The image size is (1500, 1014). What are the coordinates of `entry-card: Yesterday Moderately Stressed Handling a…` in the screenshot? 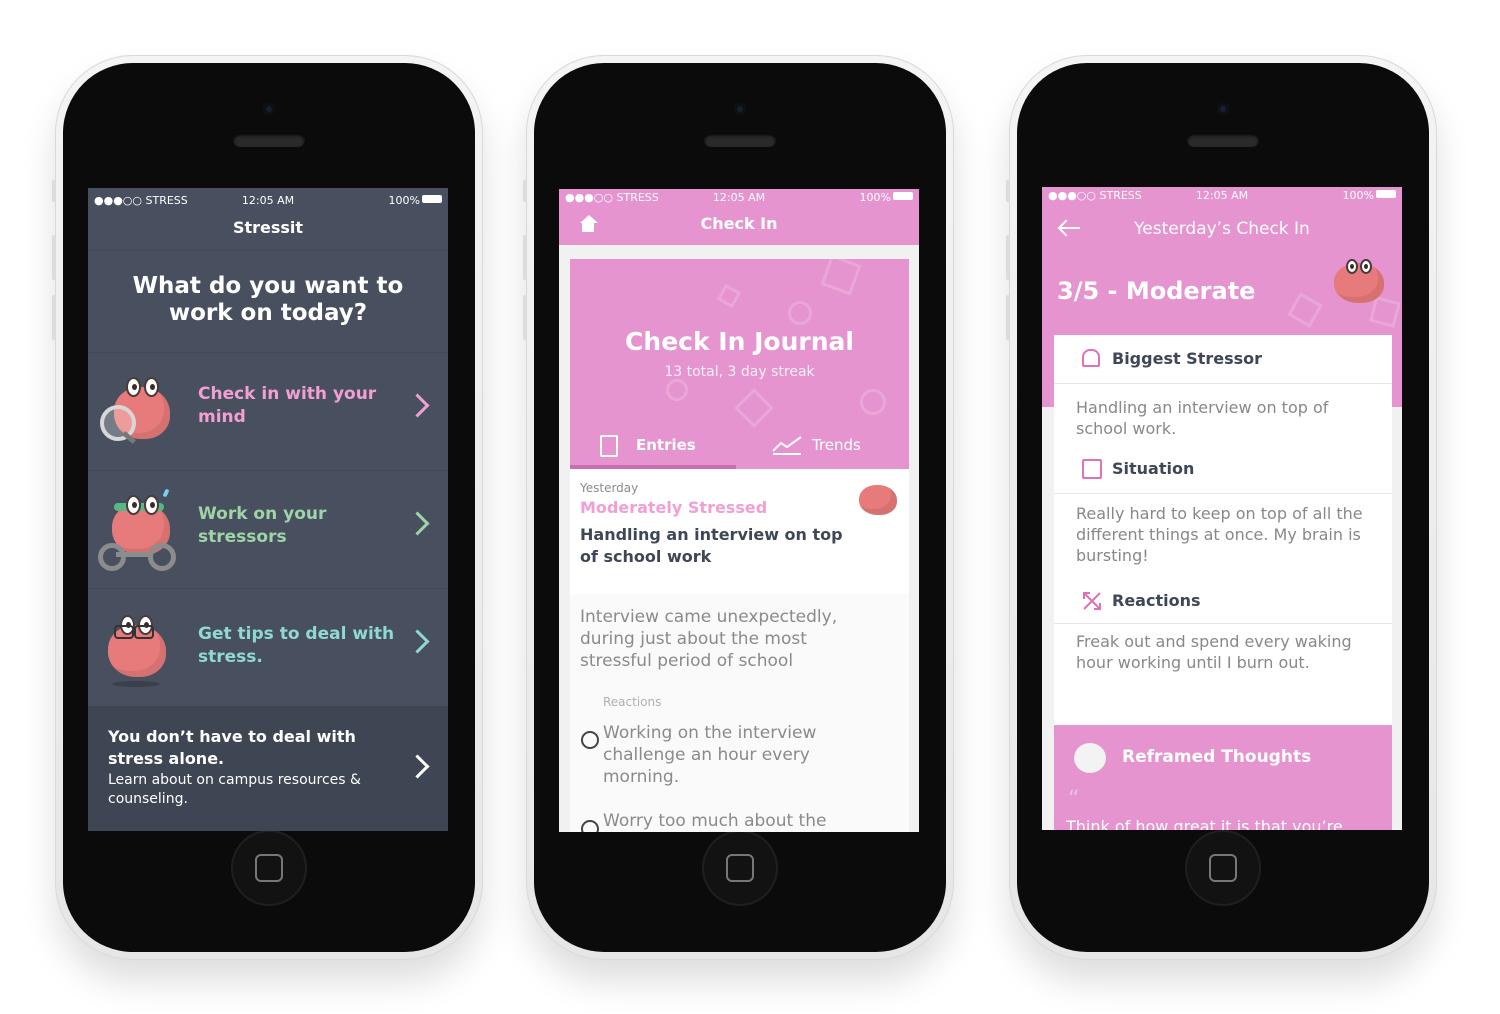 It's located at (739, 531).